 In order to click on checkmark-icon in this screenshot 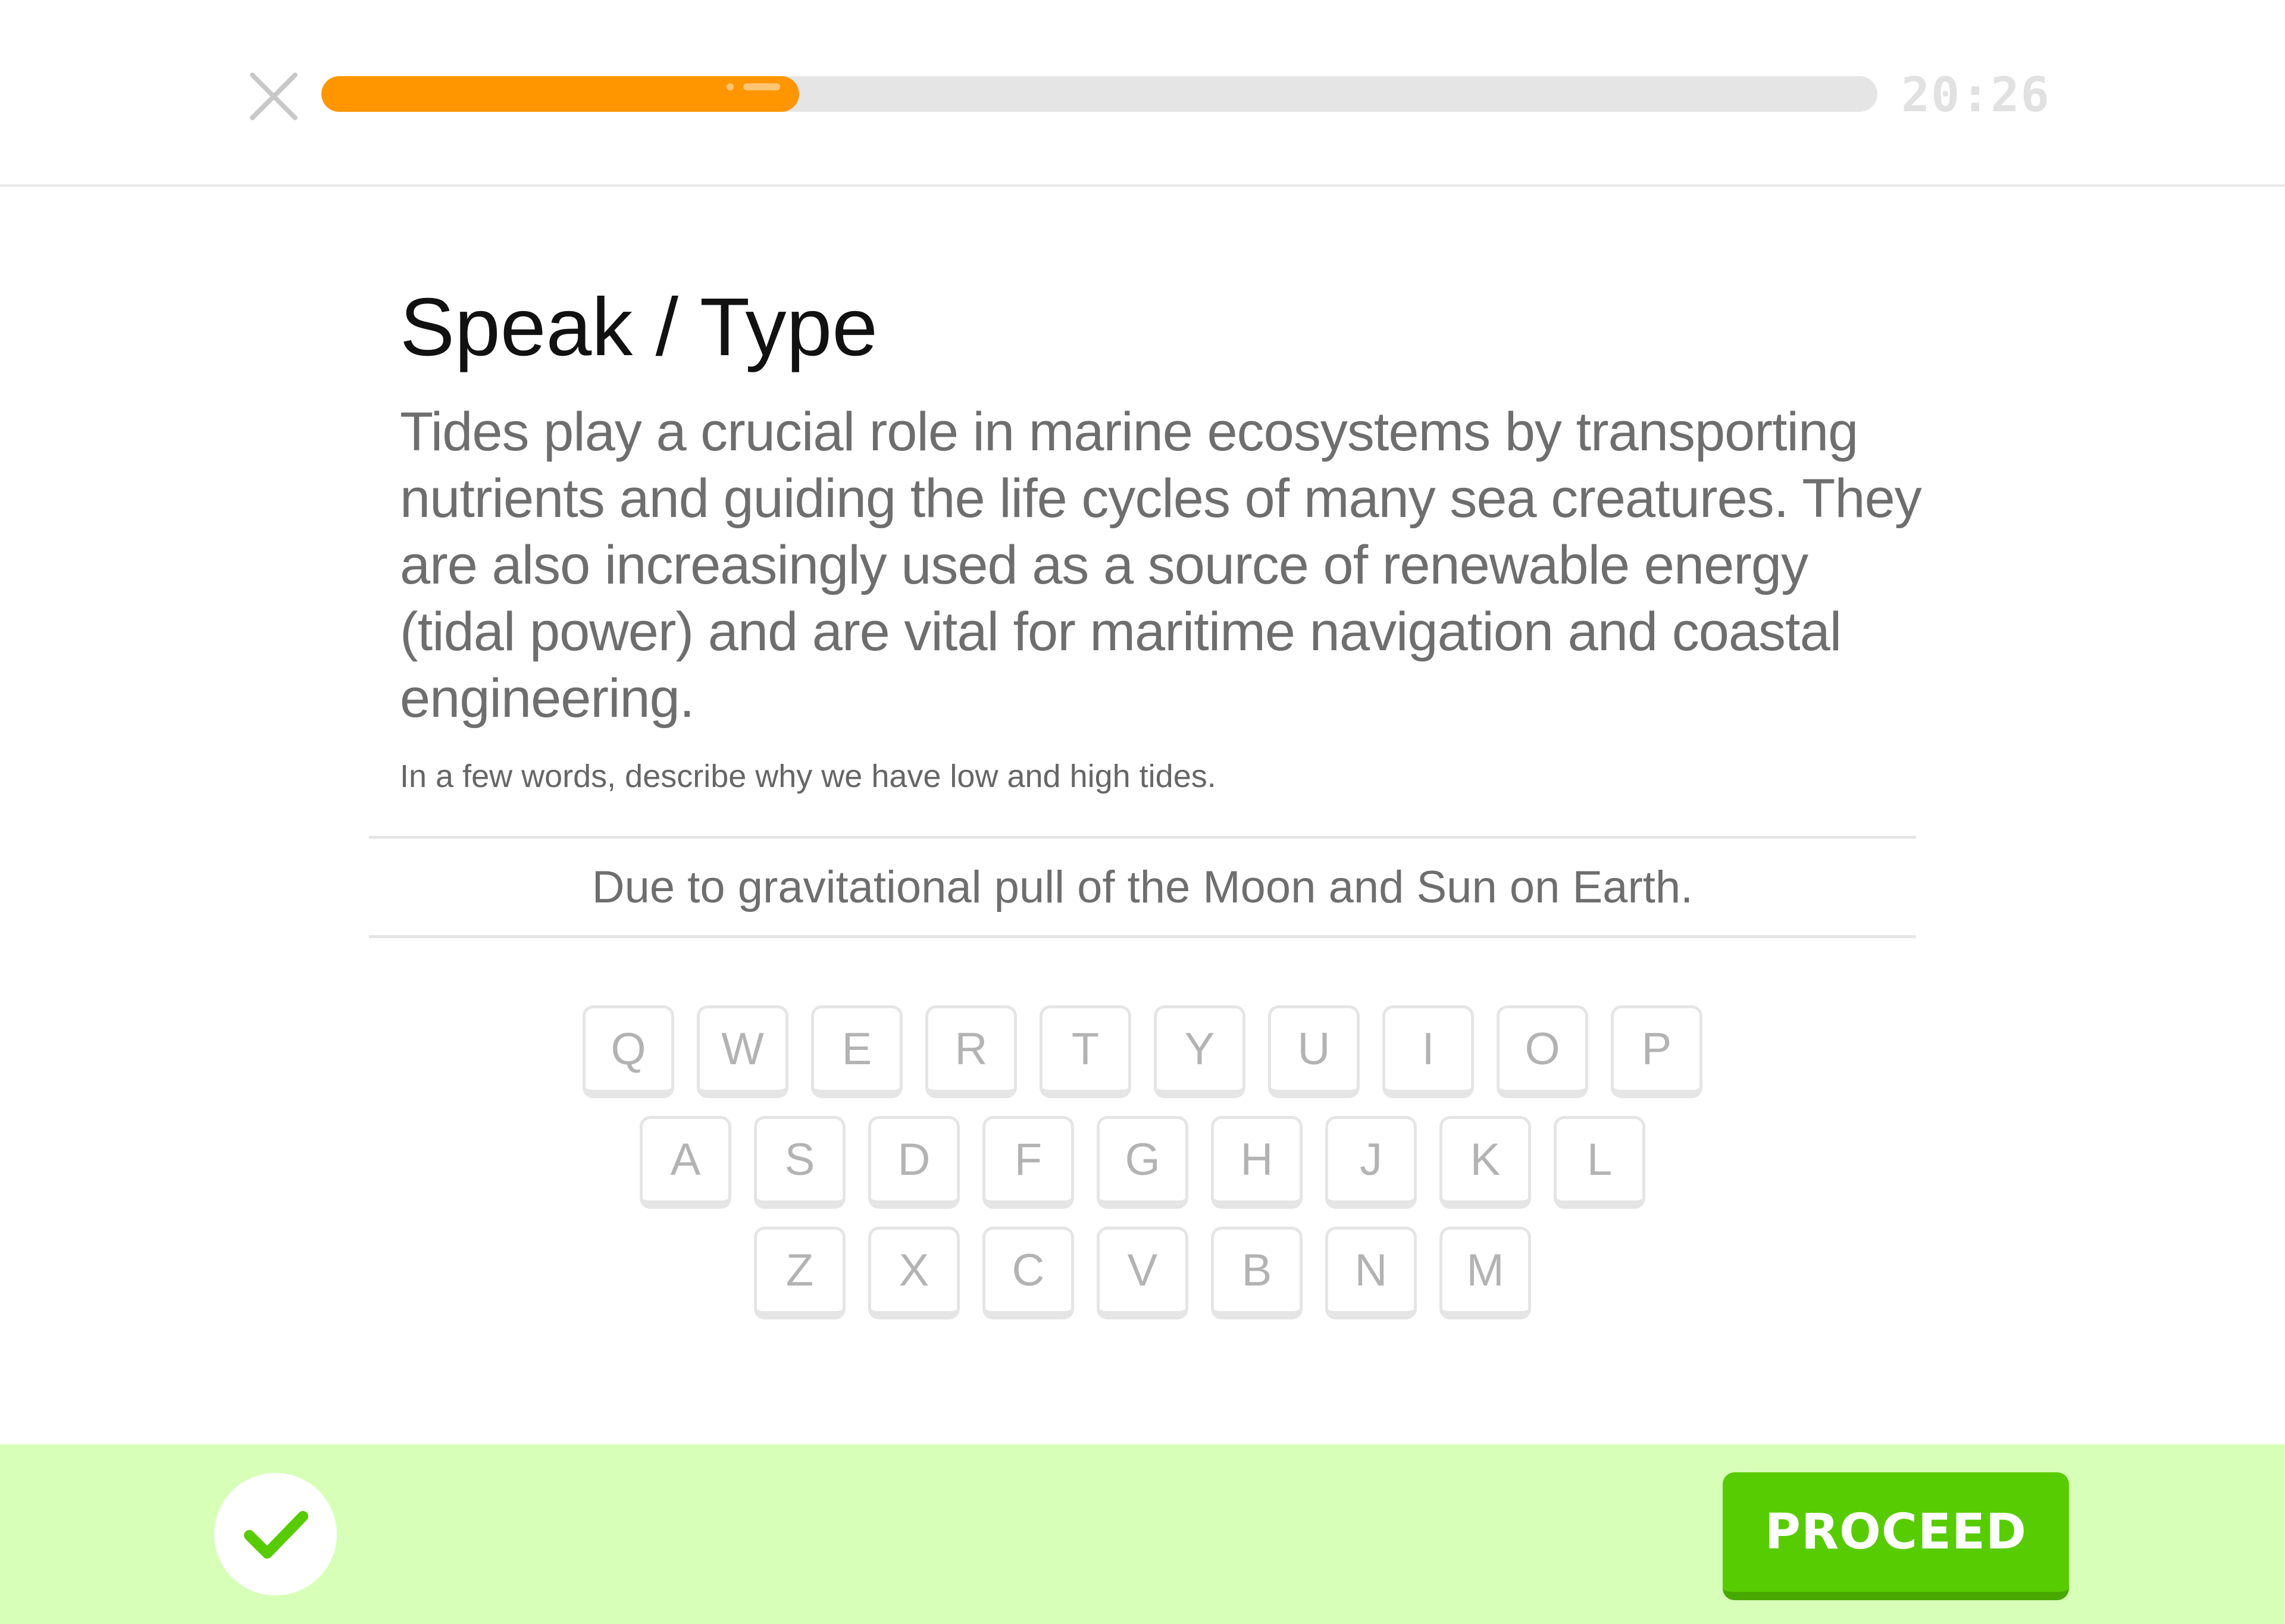, I will do `click(276, 1535)`.